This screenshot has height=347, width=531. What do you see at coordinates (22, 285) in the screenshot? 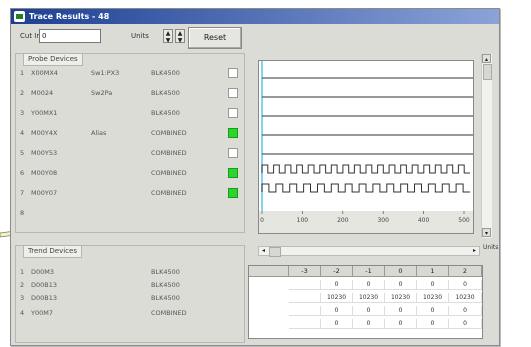
I see `trend-device-index: 2` at bounding box center [22, 285].